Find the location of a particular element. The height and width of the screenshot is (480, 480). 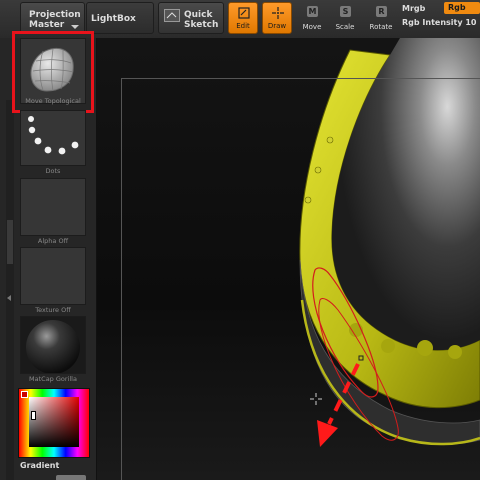

tray-edge is located at coordinates (10, 290).